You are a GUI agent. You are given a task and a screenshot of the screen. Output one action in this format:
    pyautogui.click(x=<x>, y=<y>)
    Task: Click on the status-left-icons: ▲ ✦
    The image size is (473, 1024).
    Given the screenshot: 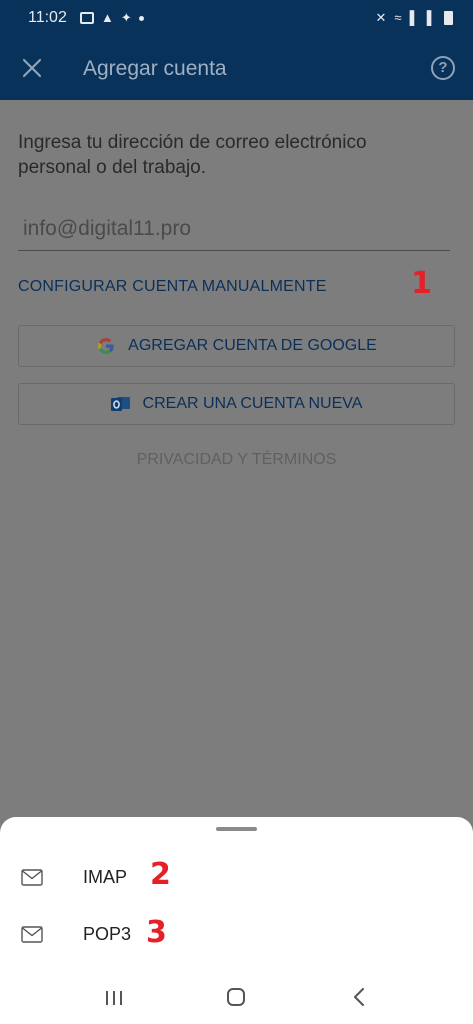 What is the action you would take?
    pyautogui.click(x=112, y=18)
    